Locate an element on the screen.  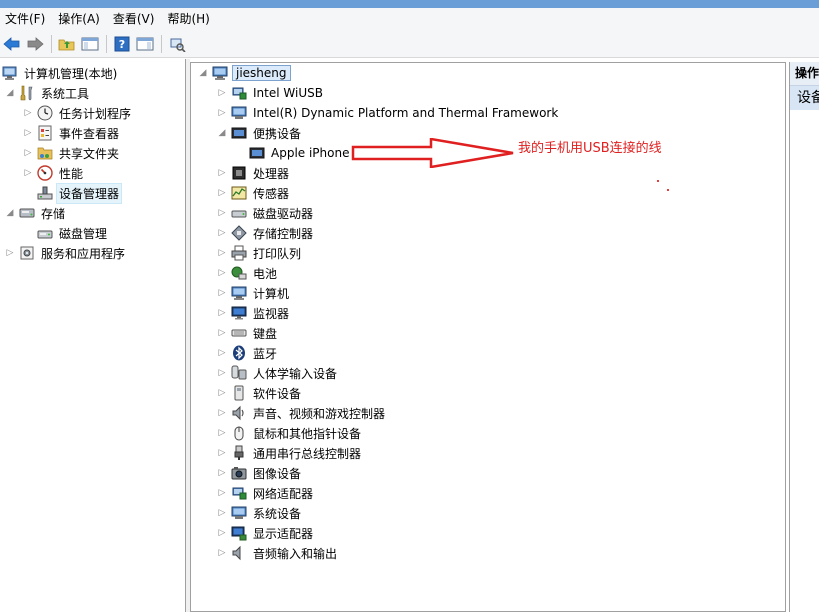
device-category-keyboard: ▷ 键盘 is located at coordinates (247, 333).